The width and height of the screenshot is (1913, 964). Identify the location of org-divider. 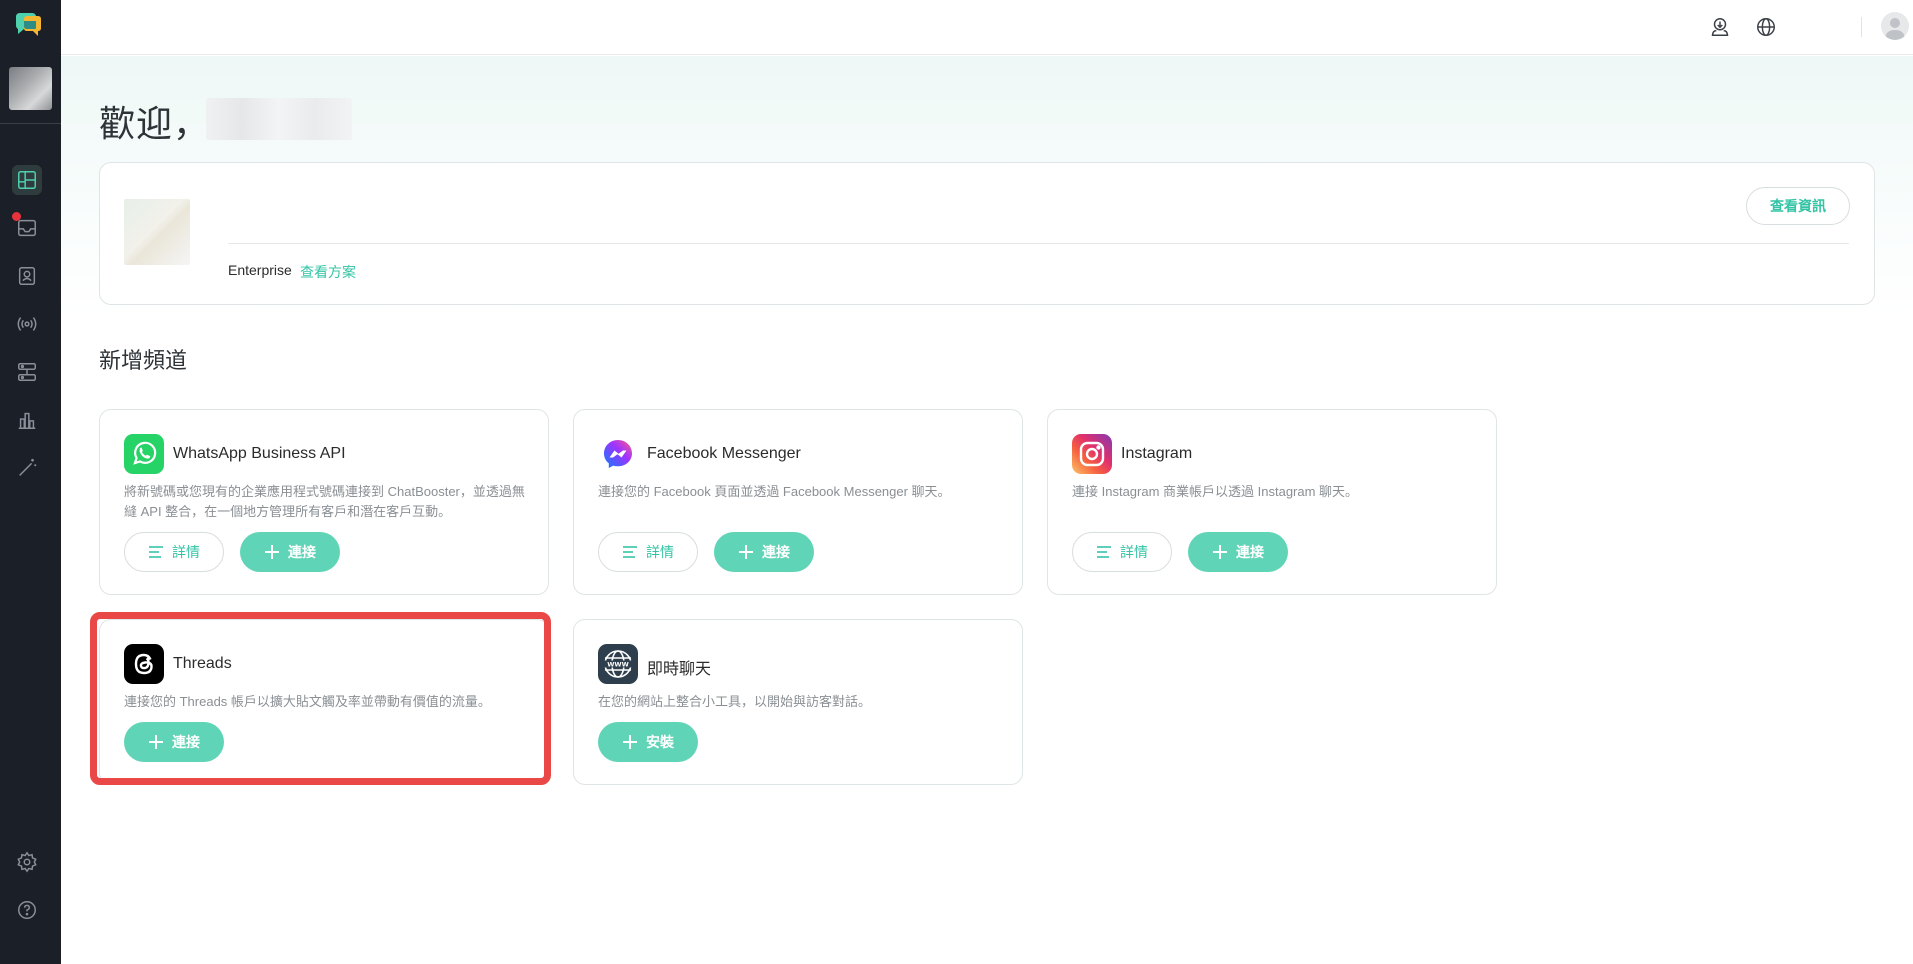
(1038, 243).